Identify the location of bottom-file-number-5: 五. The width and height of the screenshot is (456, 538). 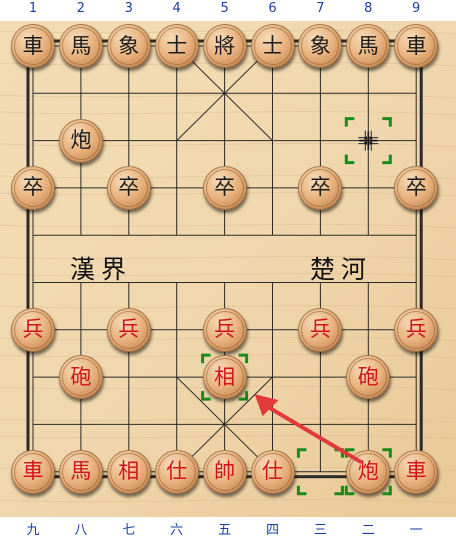
(225, 530).